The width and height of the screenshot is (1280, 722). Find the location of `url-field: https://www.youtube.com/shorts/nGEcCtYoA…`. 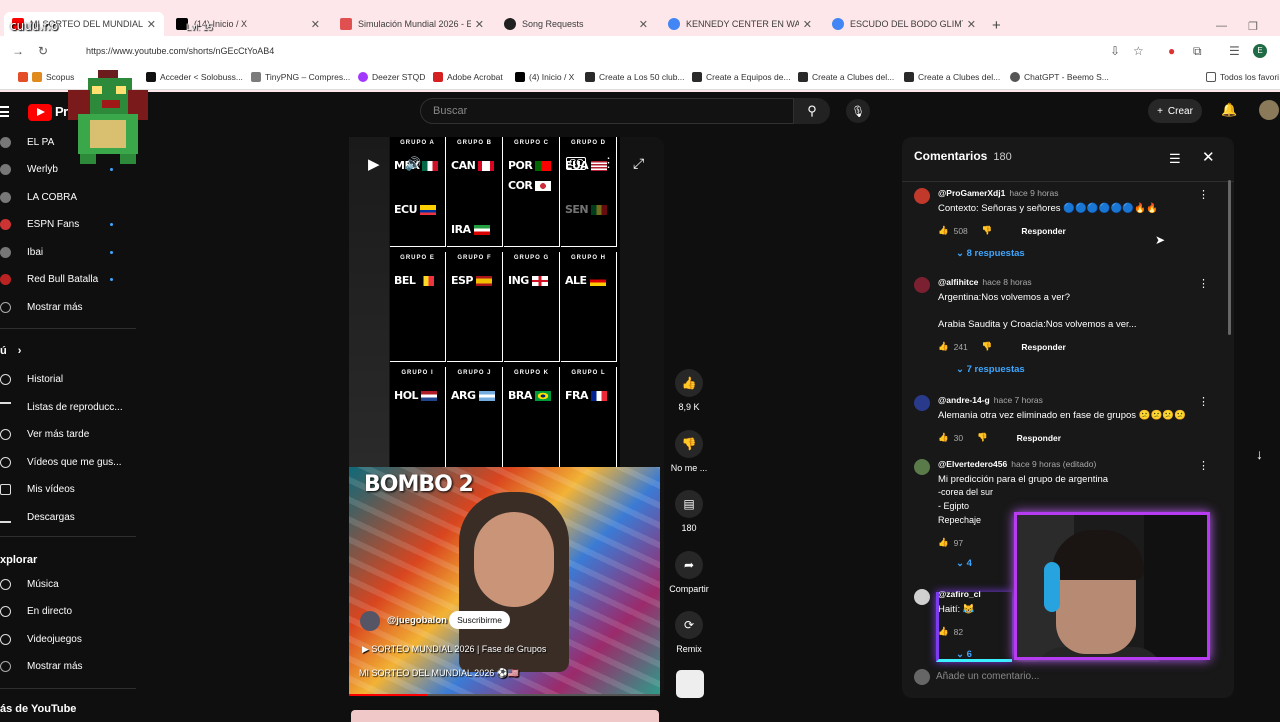

url-field: https://www.youtube.com/shorts/nGEcCtYoA… is located at coordinates (577, 52).